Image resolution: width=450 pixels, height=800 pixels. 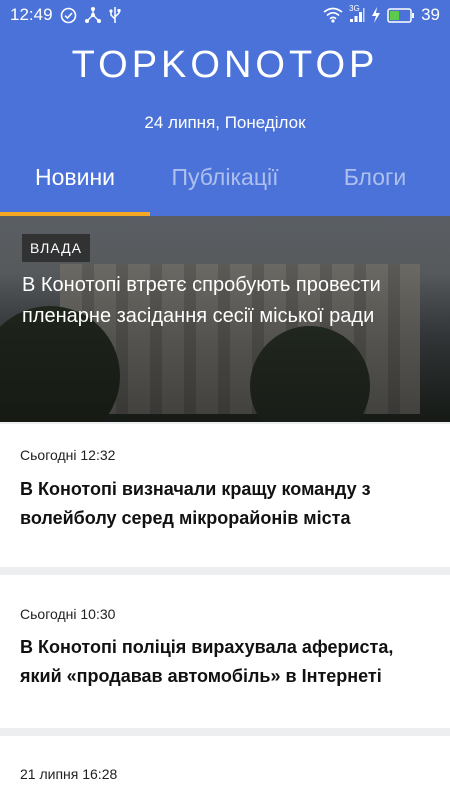 I want to click on tab-publications: Публікації, so click(x=225, y=184).